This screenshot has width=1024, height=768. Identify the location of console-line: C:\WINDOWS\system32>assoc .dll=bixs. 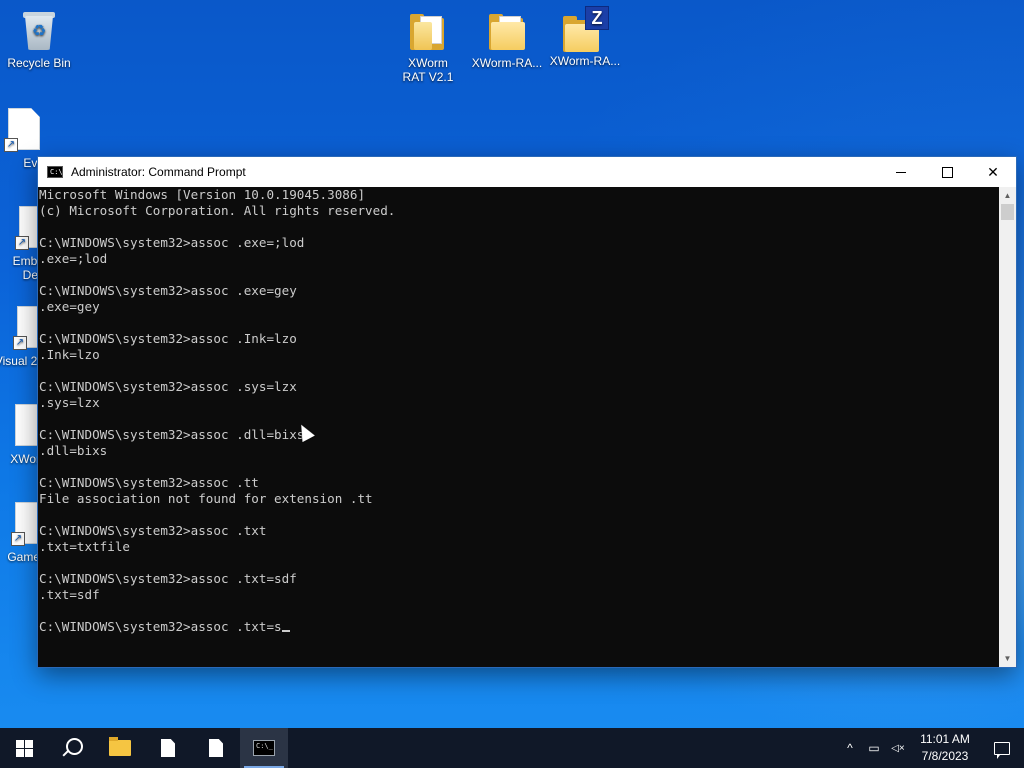
(172, 434).